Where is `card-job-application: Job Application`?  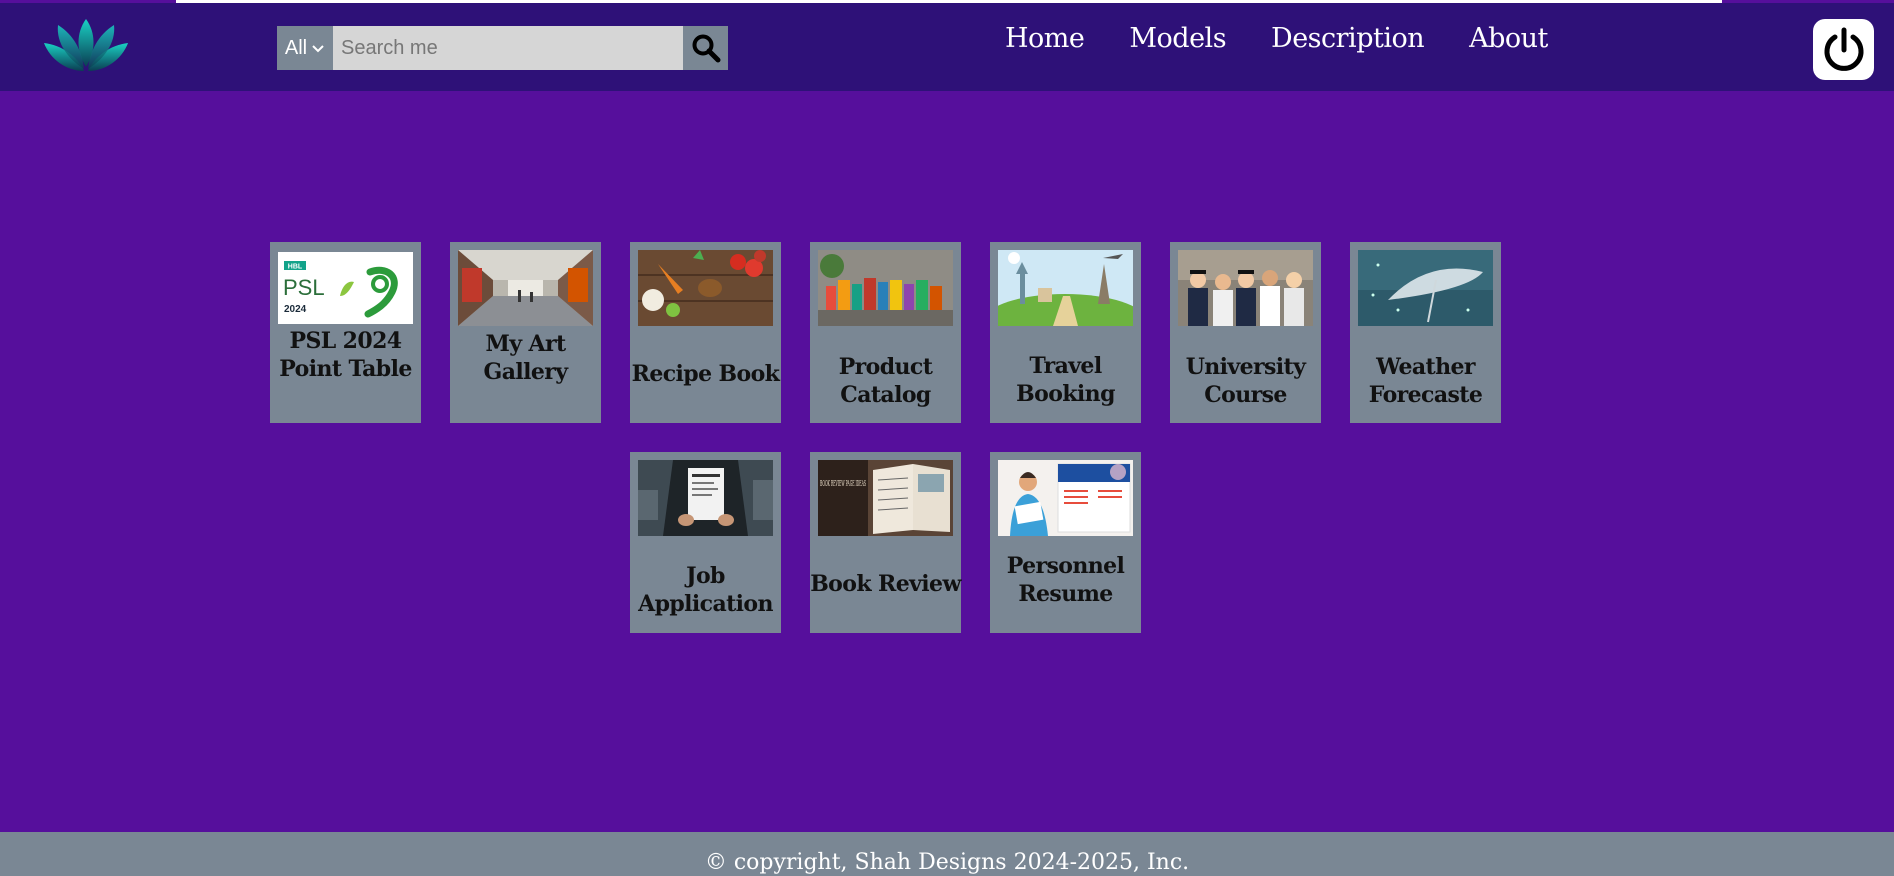
card-job-application: Job Application is located at coordinates (705, 542).